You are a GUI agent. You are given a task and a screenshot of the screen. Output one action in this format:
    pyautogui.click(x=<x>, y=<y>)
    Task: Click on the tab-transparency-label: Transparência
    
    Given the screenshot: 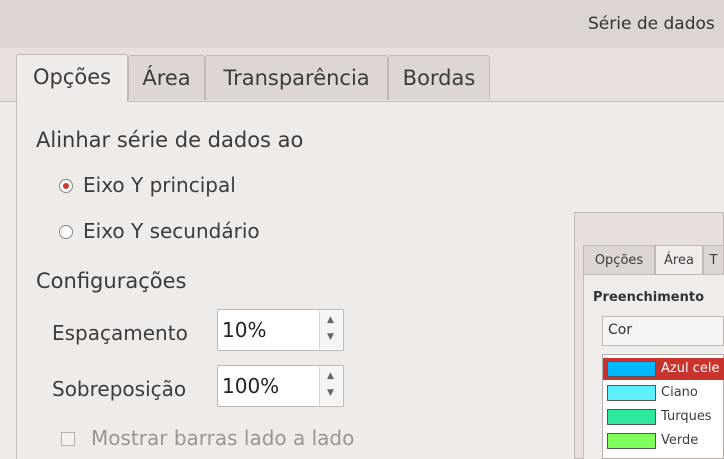 What is the action you would take?
    pyautogui.click(x=296, y=78)
    